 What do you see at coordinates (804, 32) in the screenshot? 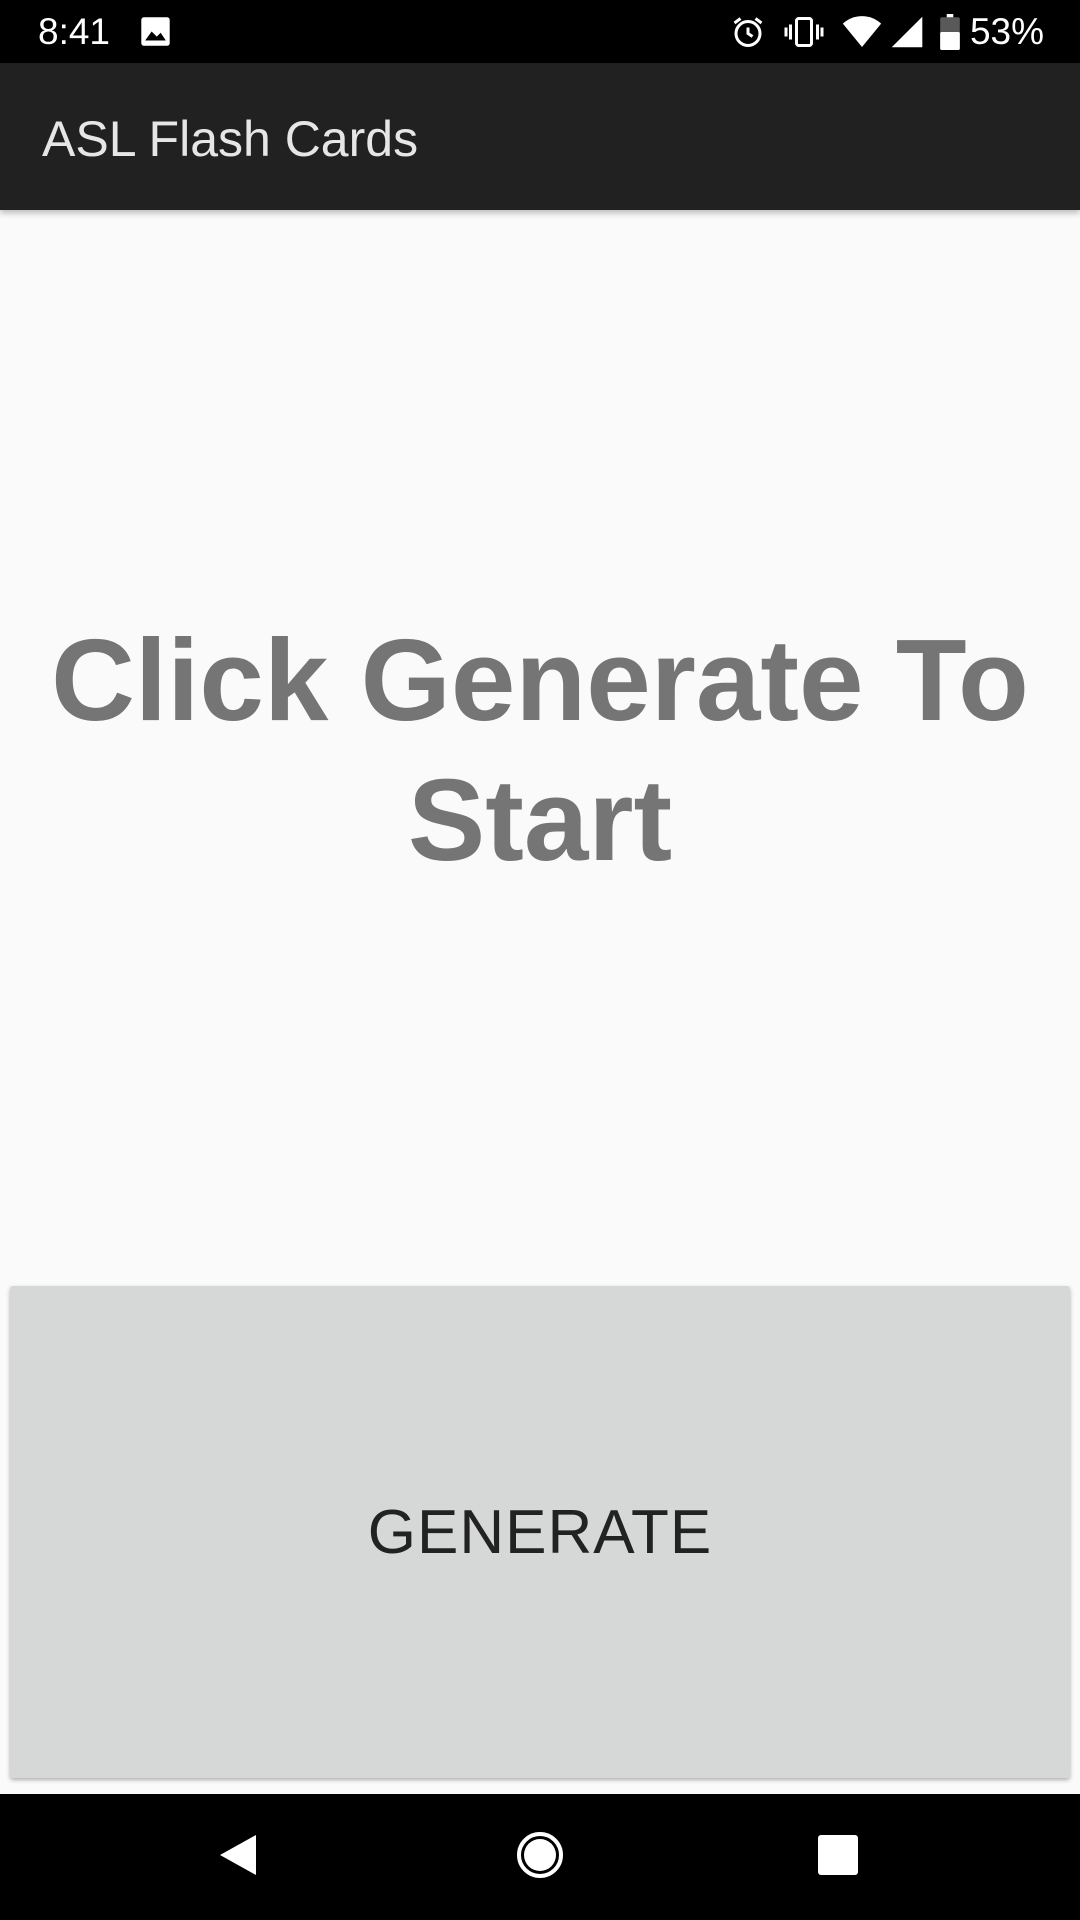
I see `vibrate-icon` at bounding box center [804, 32].